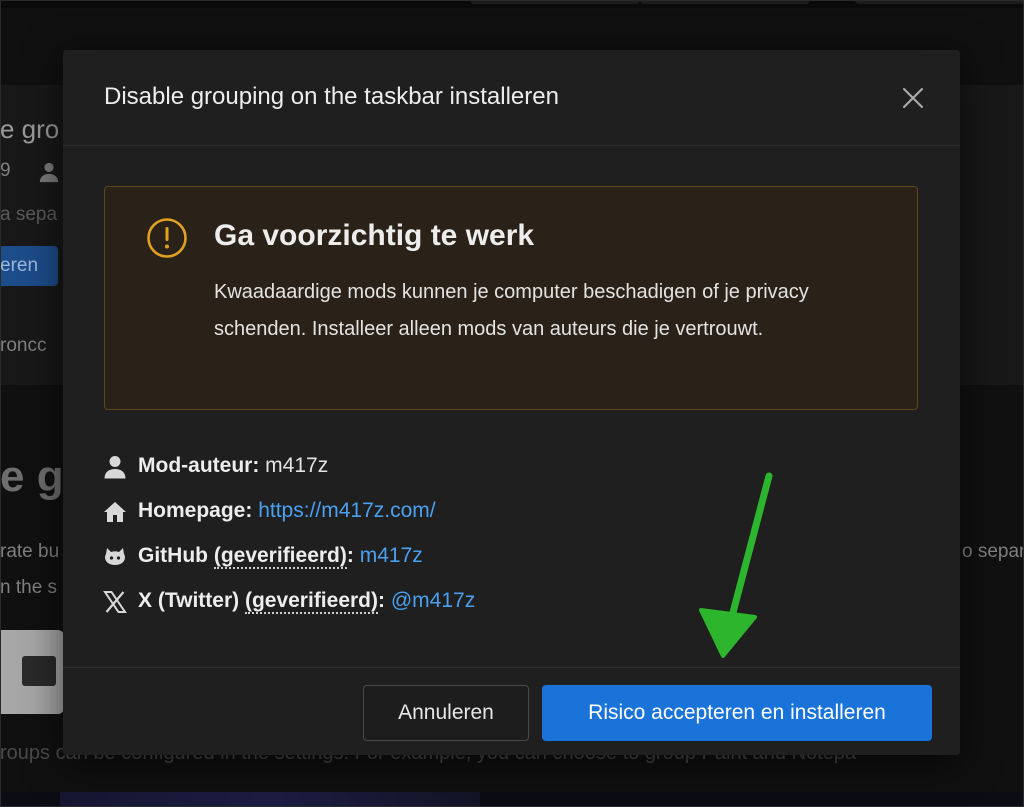  I want to click on close-icon, so click(913, 98).